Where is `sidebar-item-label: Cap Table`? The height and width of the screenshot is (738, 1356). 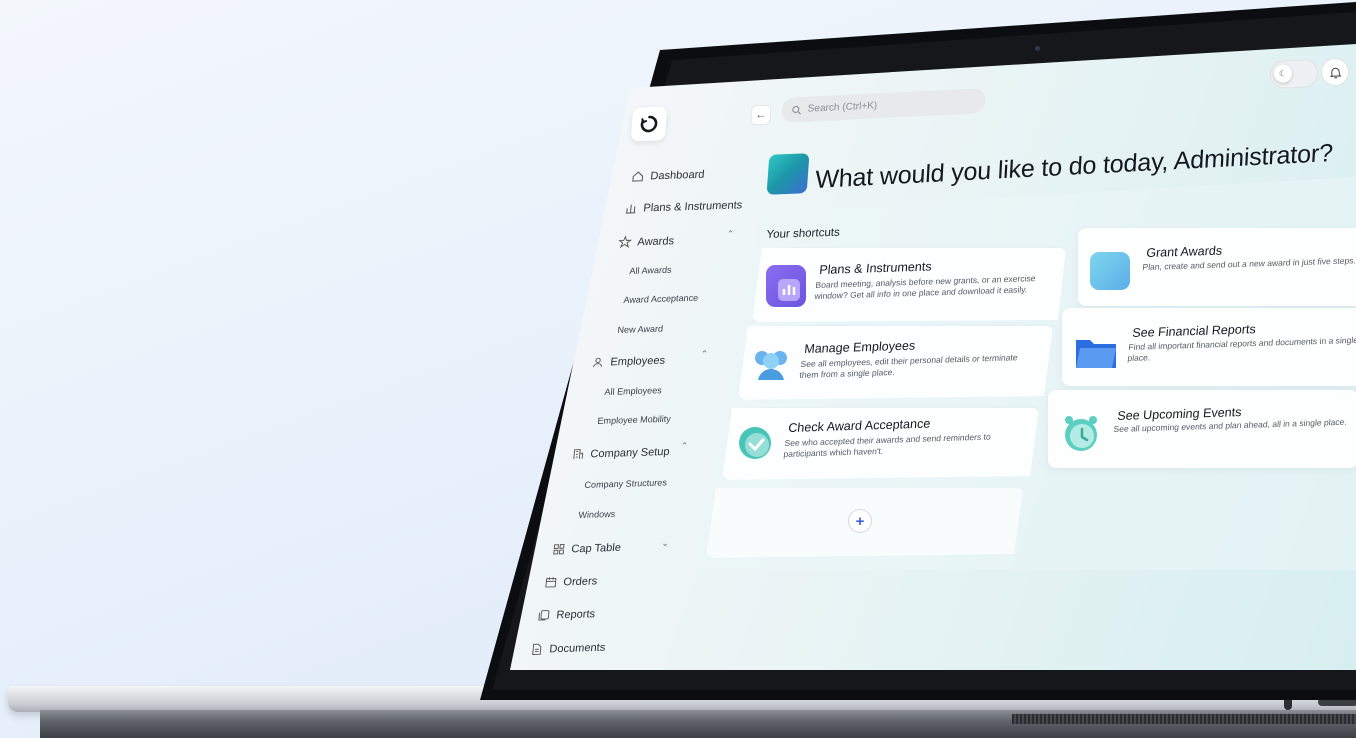 sidebar-item-label: Cap Table is located at coordinates (596, 548).